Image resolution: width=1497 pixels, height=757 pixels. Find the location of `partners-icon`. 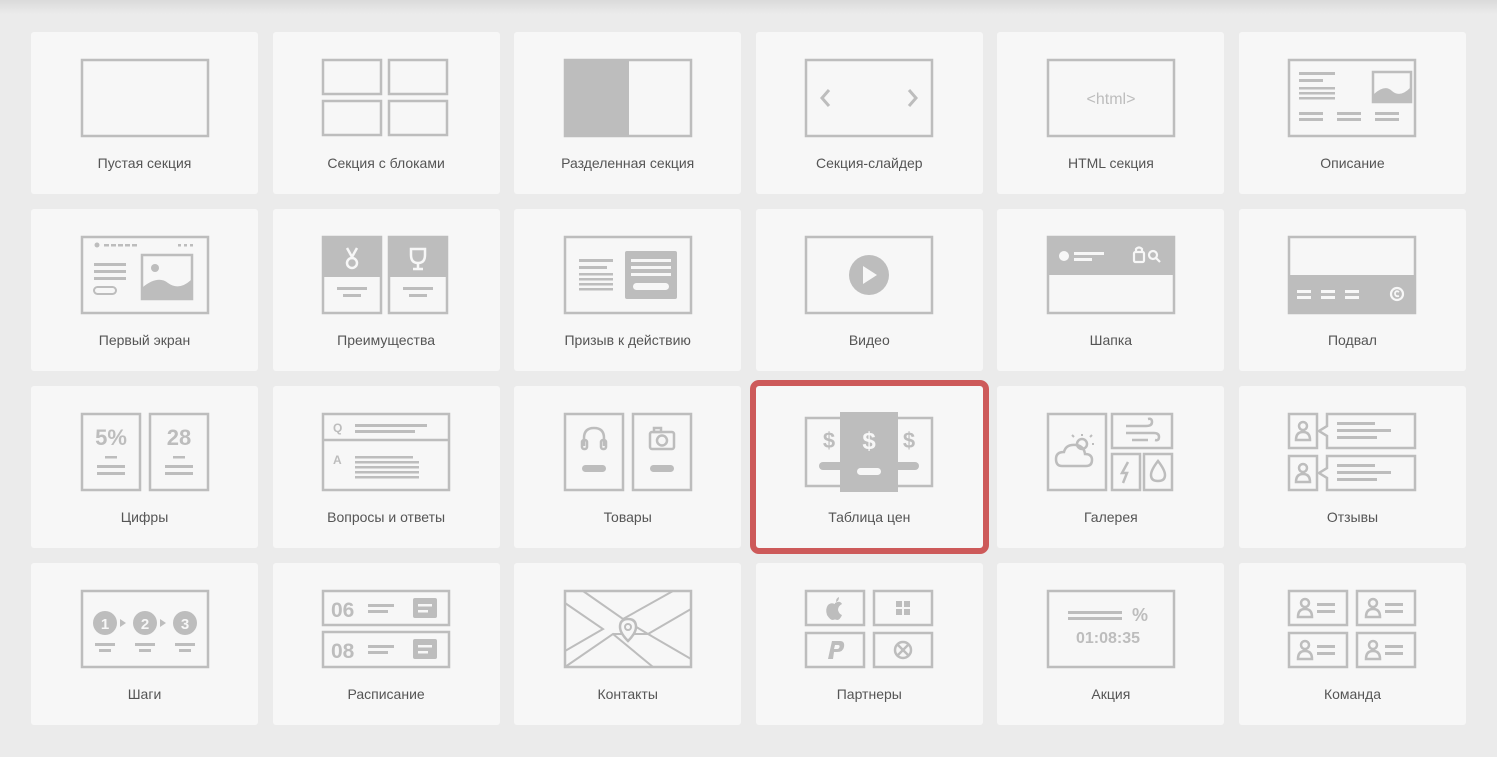

partners-icon is located at coordinates (869, 629).